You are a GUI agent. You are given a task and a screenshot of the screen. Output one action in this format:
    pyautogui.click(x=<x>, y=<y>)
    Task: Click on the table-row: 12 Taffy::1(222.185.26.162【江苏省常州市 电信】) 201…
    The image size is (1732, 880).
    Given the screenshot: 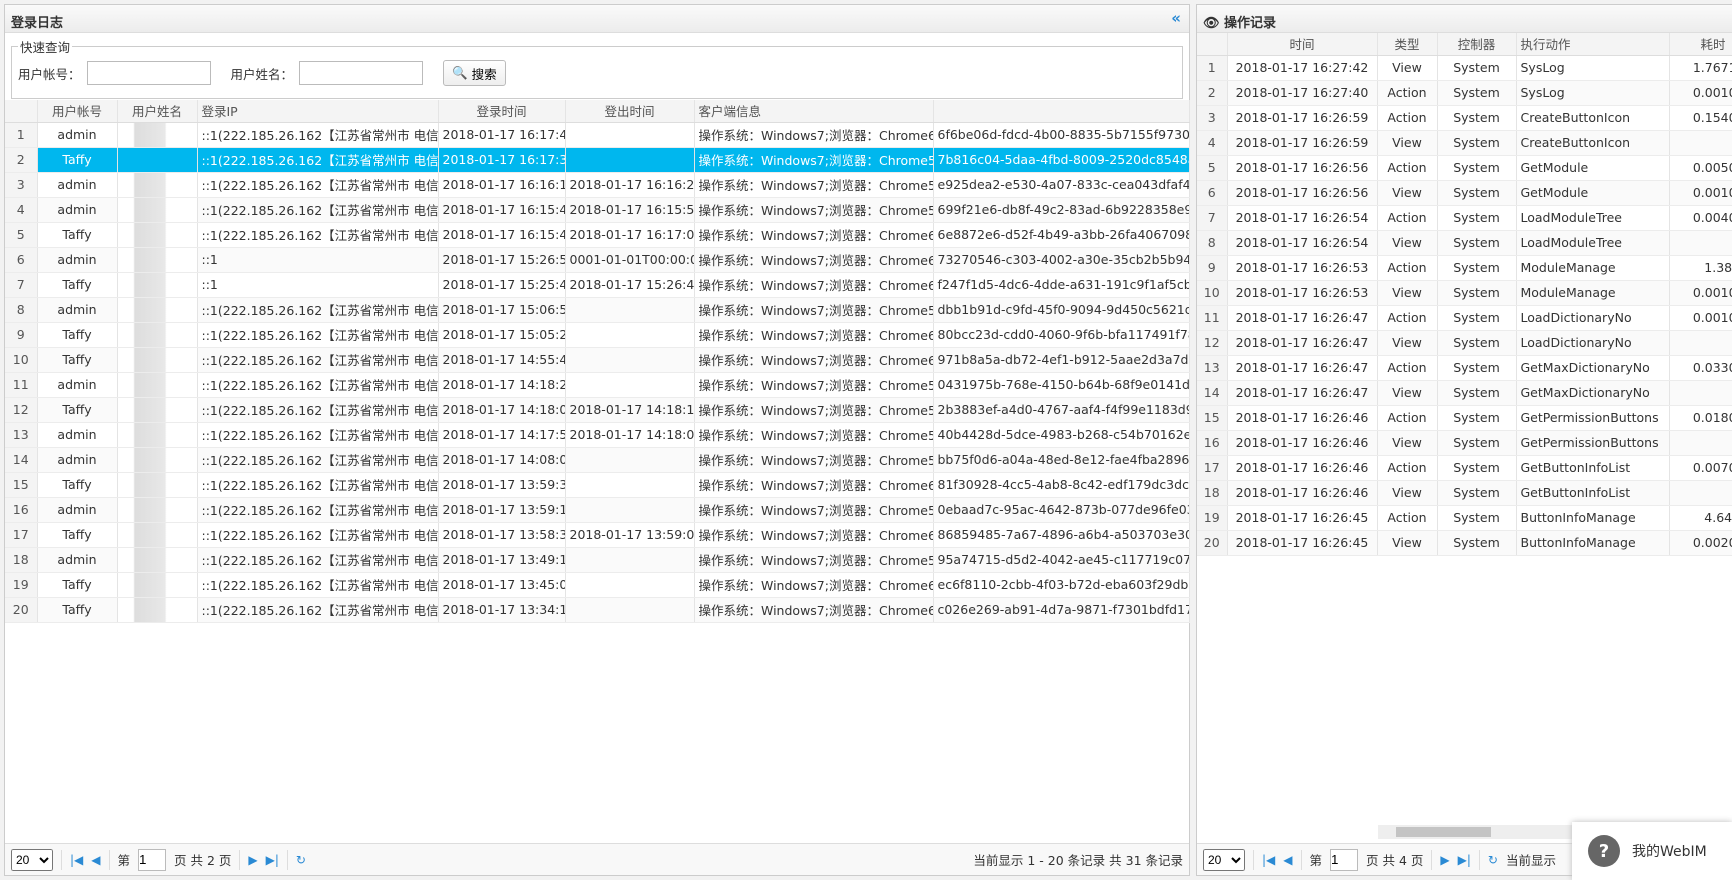 What is the action you would take?
    pyautogui.click(x=597, y=410)
    